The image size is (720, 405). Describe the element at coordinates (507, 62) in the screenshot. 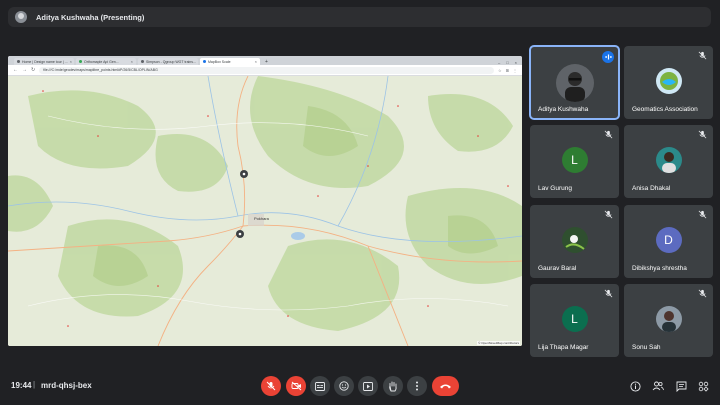

I see `window-controls: – □ ×` at that location.